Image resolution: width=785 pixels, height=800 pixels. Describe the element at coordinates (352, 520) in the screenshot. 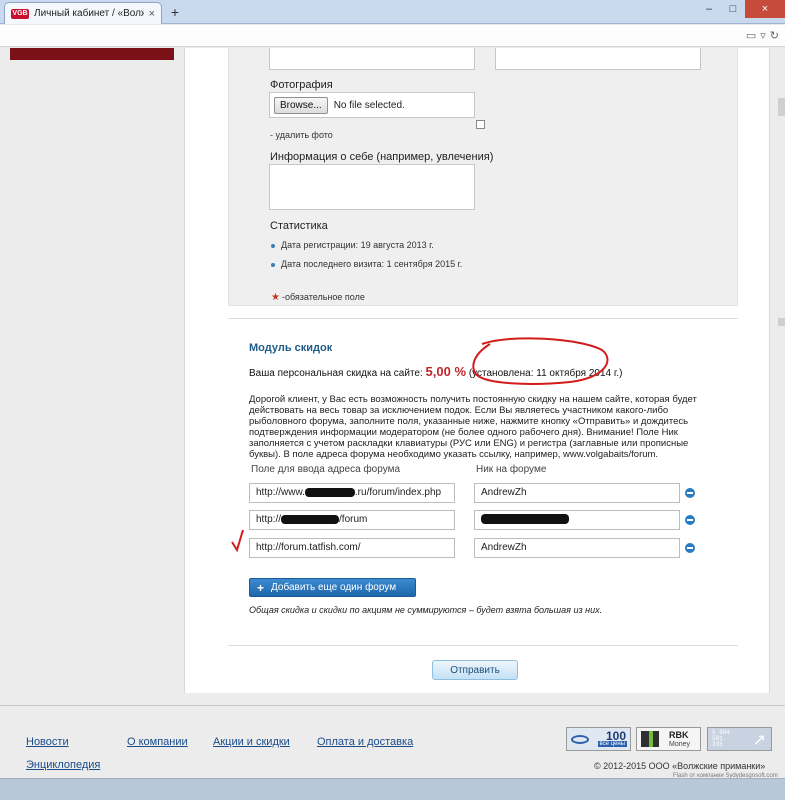

I see `forum-url-input: http:///forum` at that location.